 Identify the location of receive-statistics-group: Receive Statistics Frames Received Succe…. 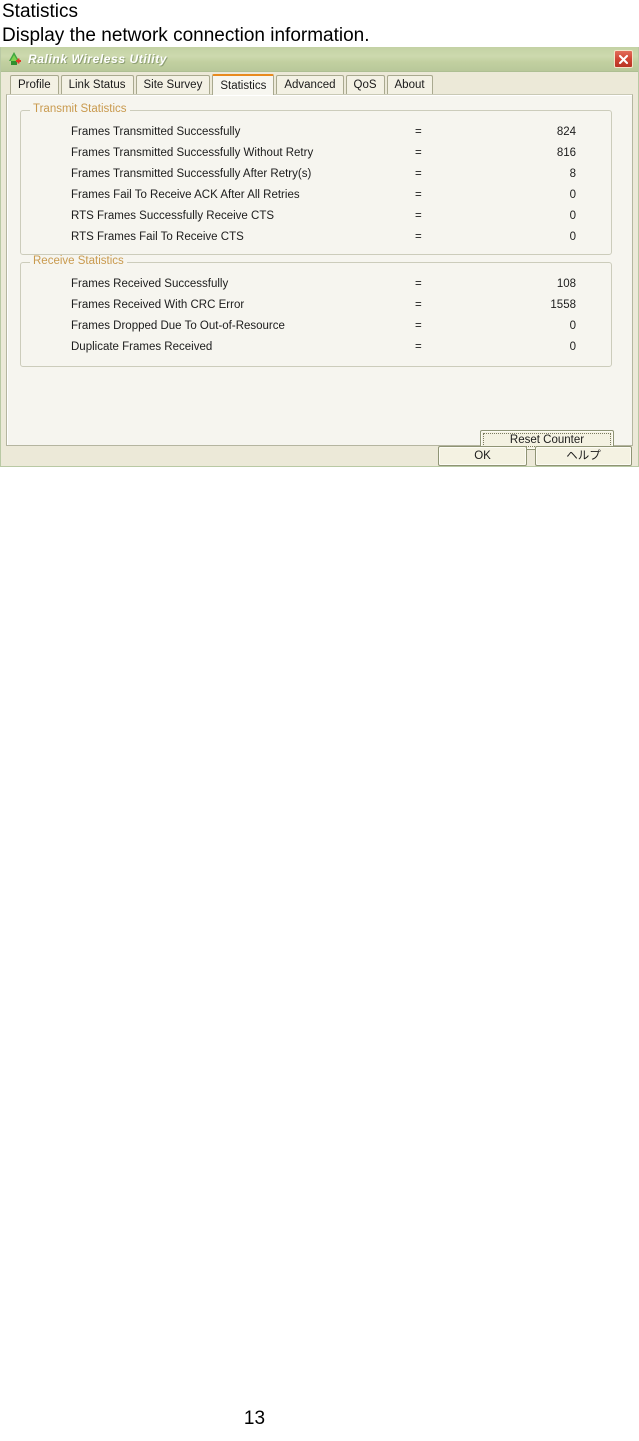
(316, 311).